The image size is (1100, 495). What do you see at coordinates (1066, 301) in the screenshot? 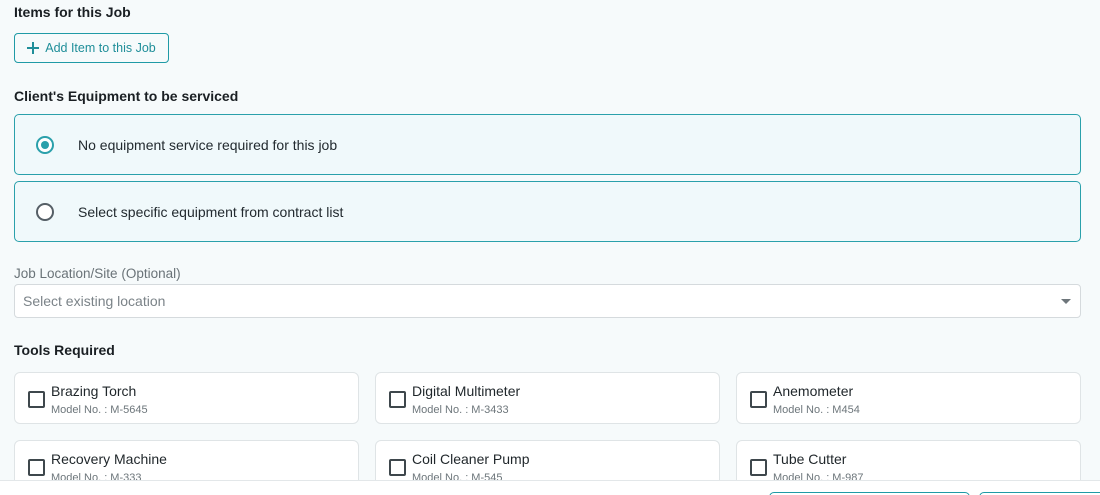
I see `chevron-down-icon` at bounding box center [1066, 301].